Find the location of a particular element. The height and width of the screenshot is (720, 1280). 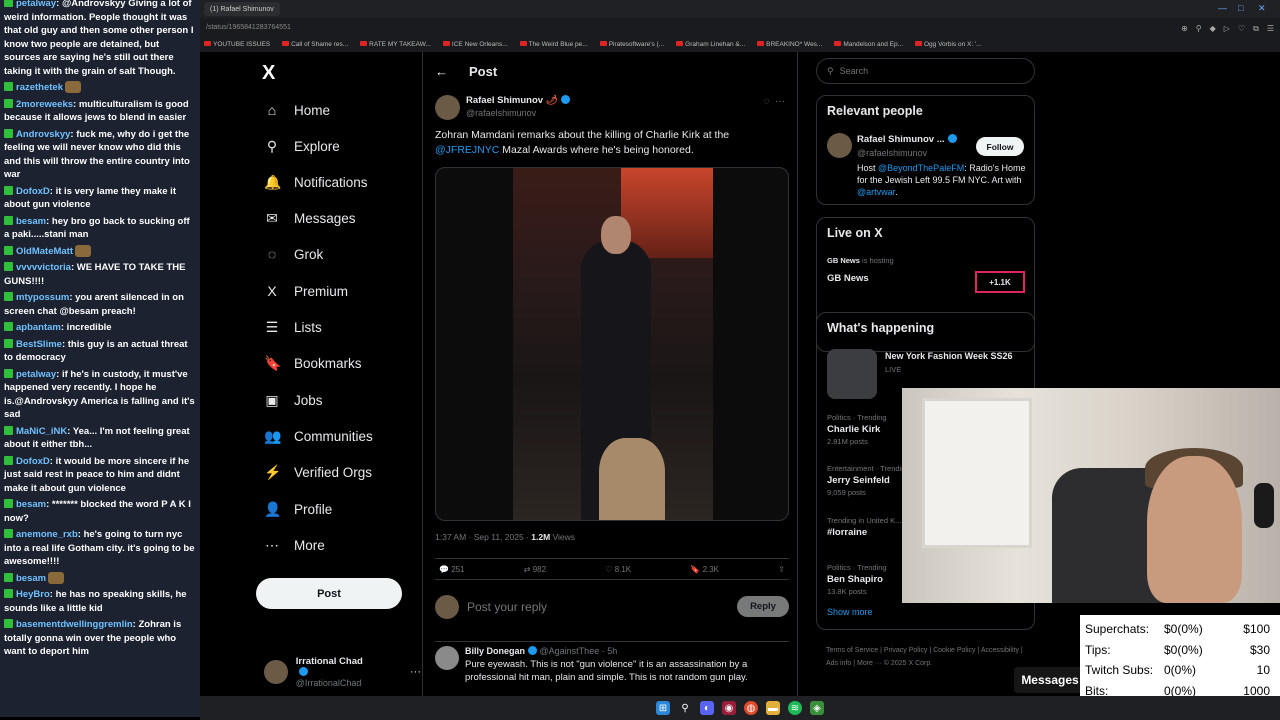

compose-post-button: Post is located at coordinates (329, 593).